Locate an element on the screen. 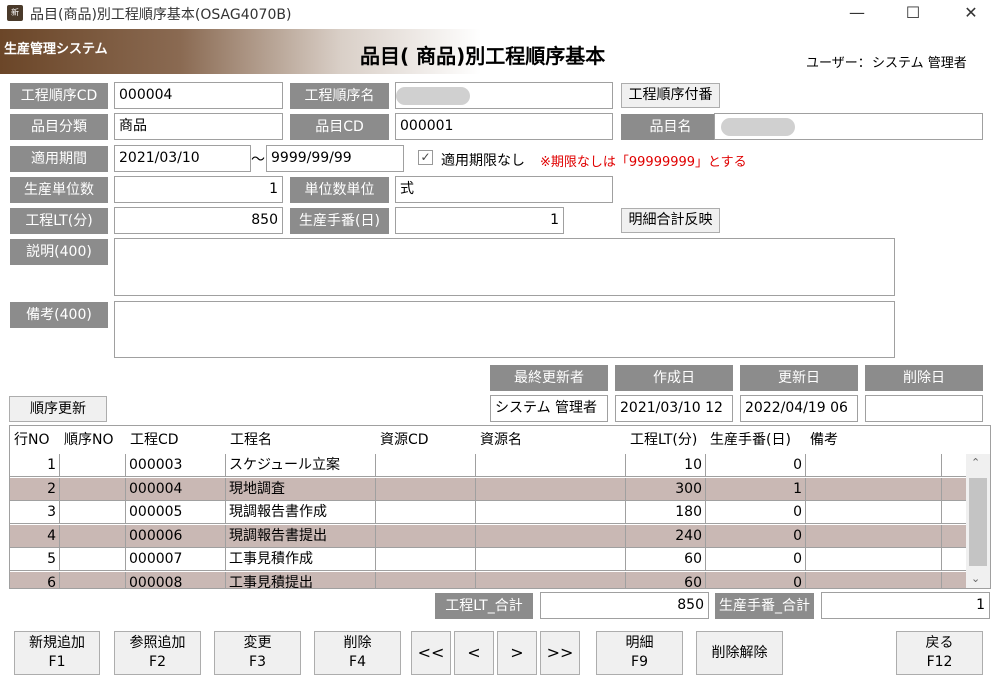 The height and width of the screenshot is (677, 1002). cell-process-name: 工事見積提出 is located at coordinates (301, 579).